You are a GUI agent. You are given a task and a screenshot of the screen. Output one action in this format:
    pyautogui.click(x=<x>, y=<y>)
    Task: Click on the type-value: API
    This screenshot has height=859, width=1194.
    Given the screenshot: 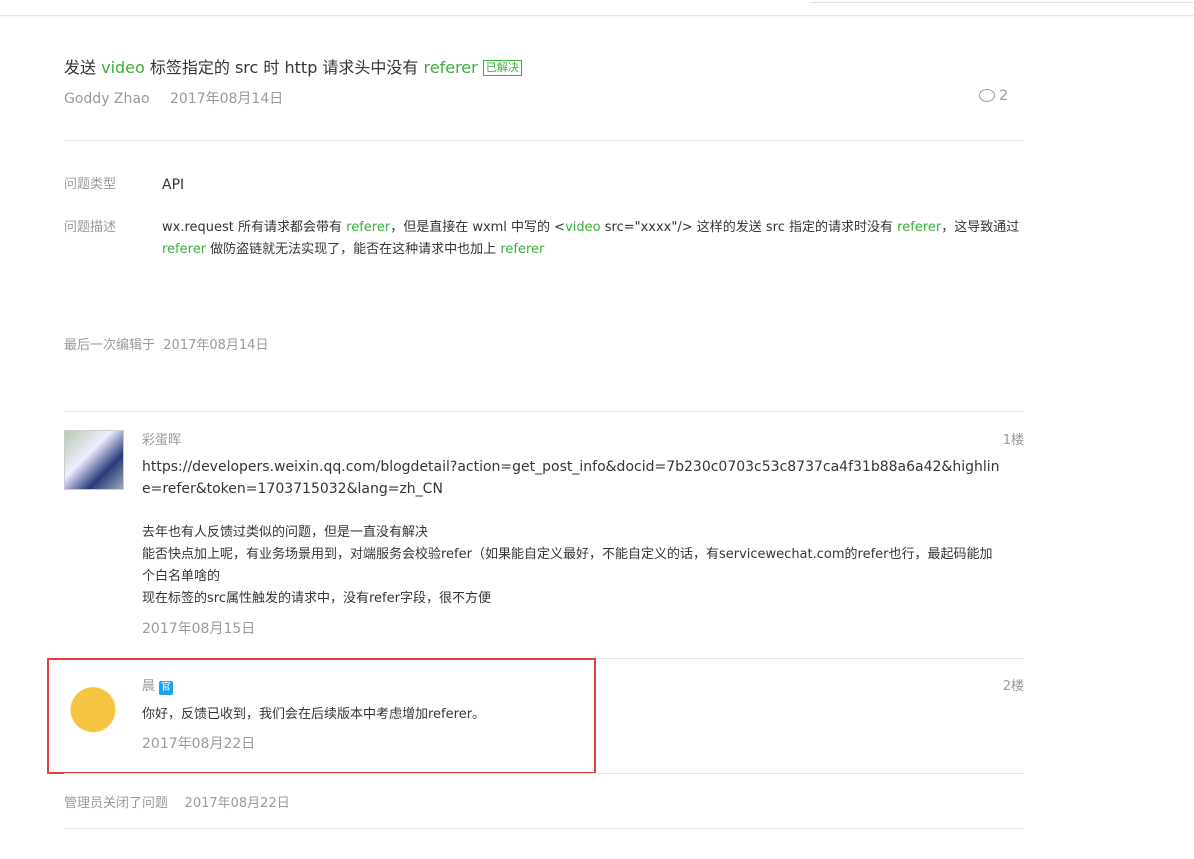 What is the action you would take?
    pyautogui.click(x=173, y=185)
    